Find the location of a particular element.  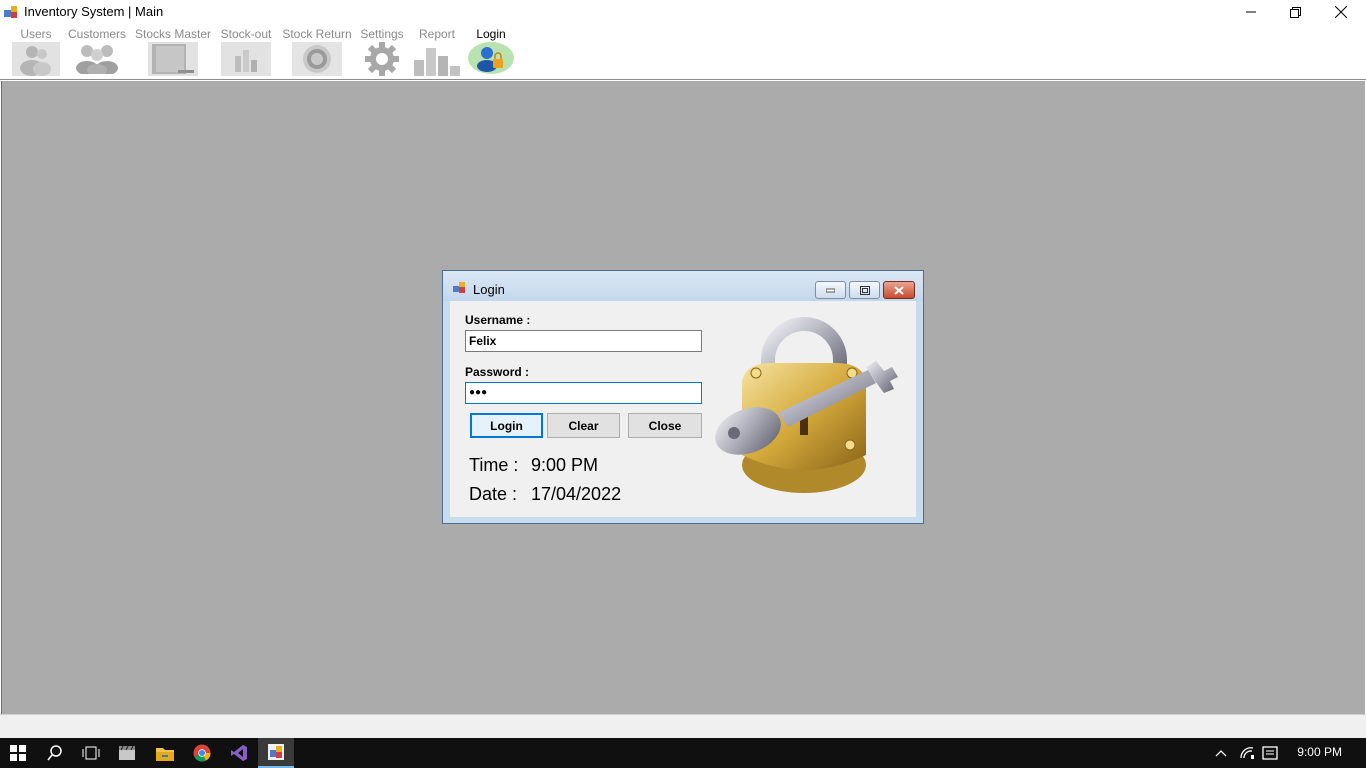

gear-icon is located at coordinates (382, 59).